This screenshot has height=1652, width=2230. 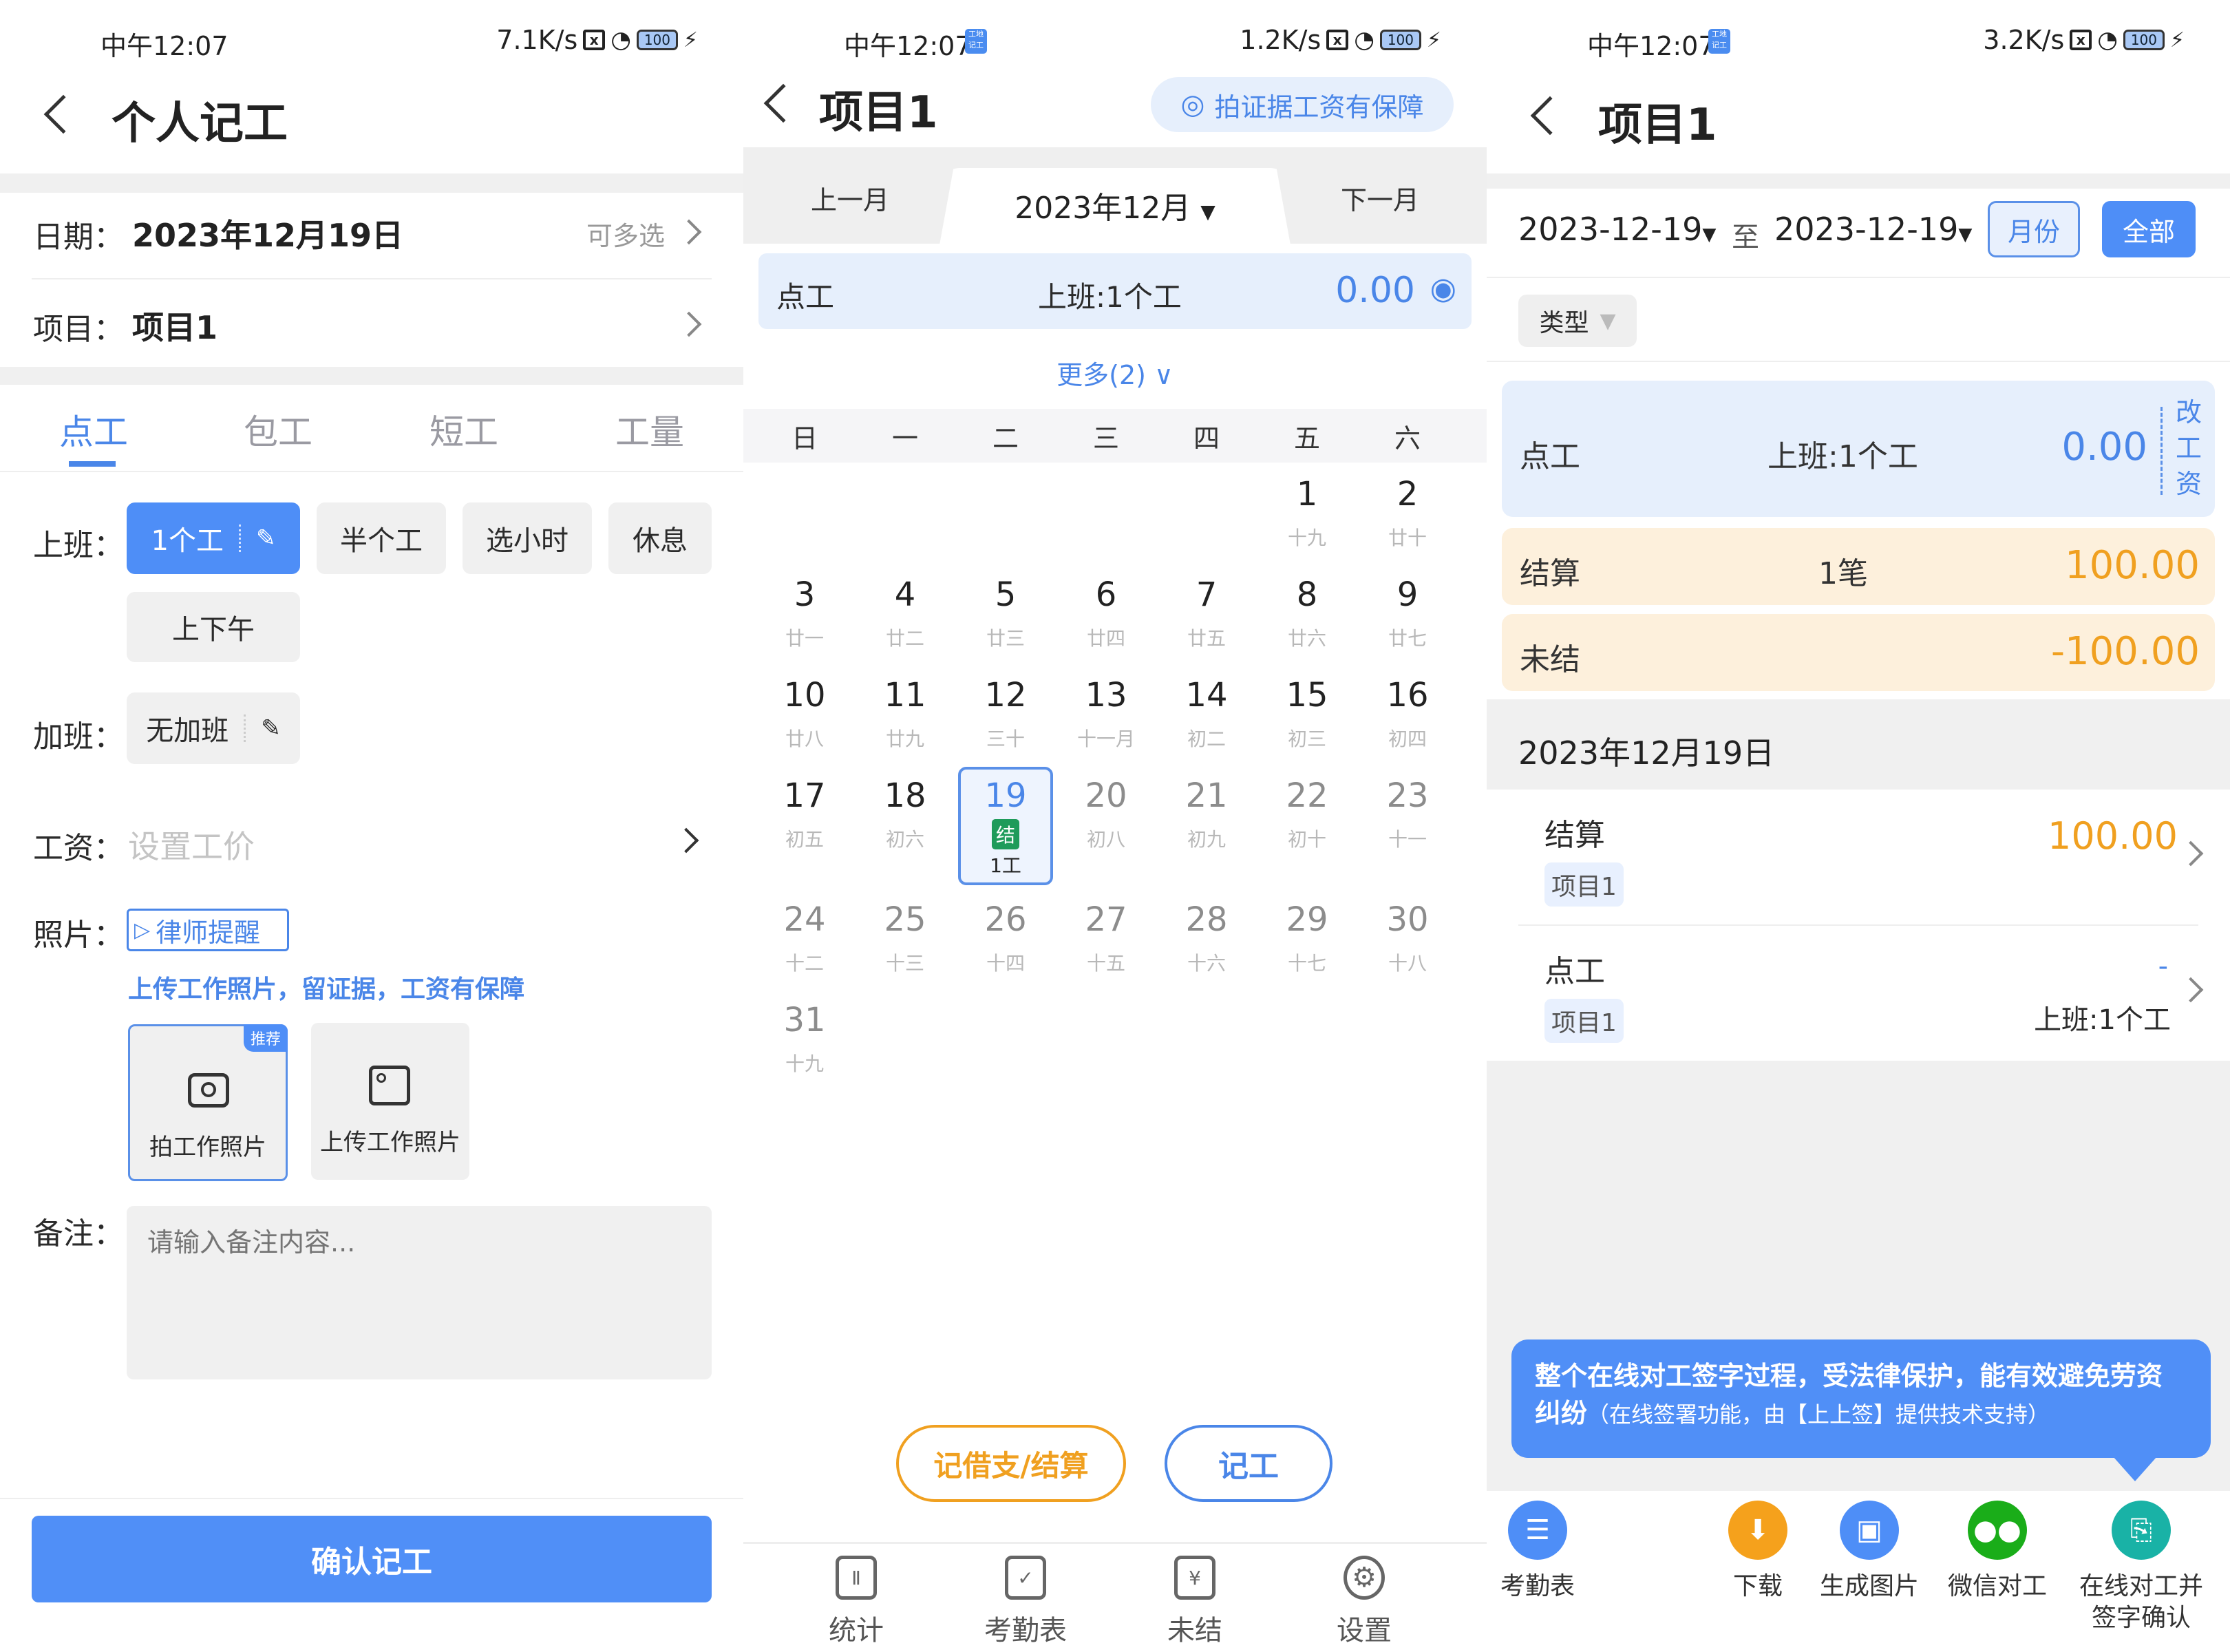 What do you see at coordinates (1106, 814) in the screenshot?
I see `calendar-day: 20 初八` at bounding box center [1106, 814].